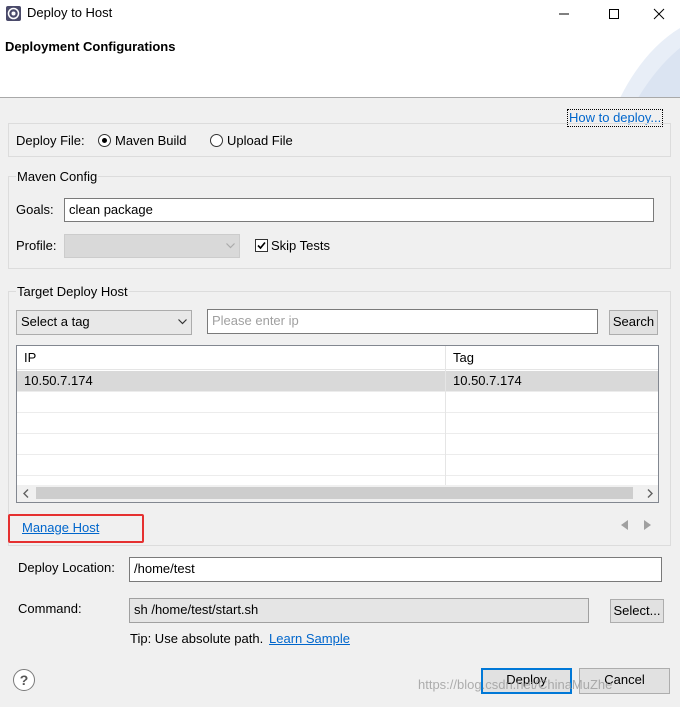 The width and height of the screenshot is (680, 707). I want to click on window-title: Deploy to Host, so click(70, 12).